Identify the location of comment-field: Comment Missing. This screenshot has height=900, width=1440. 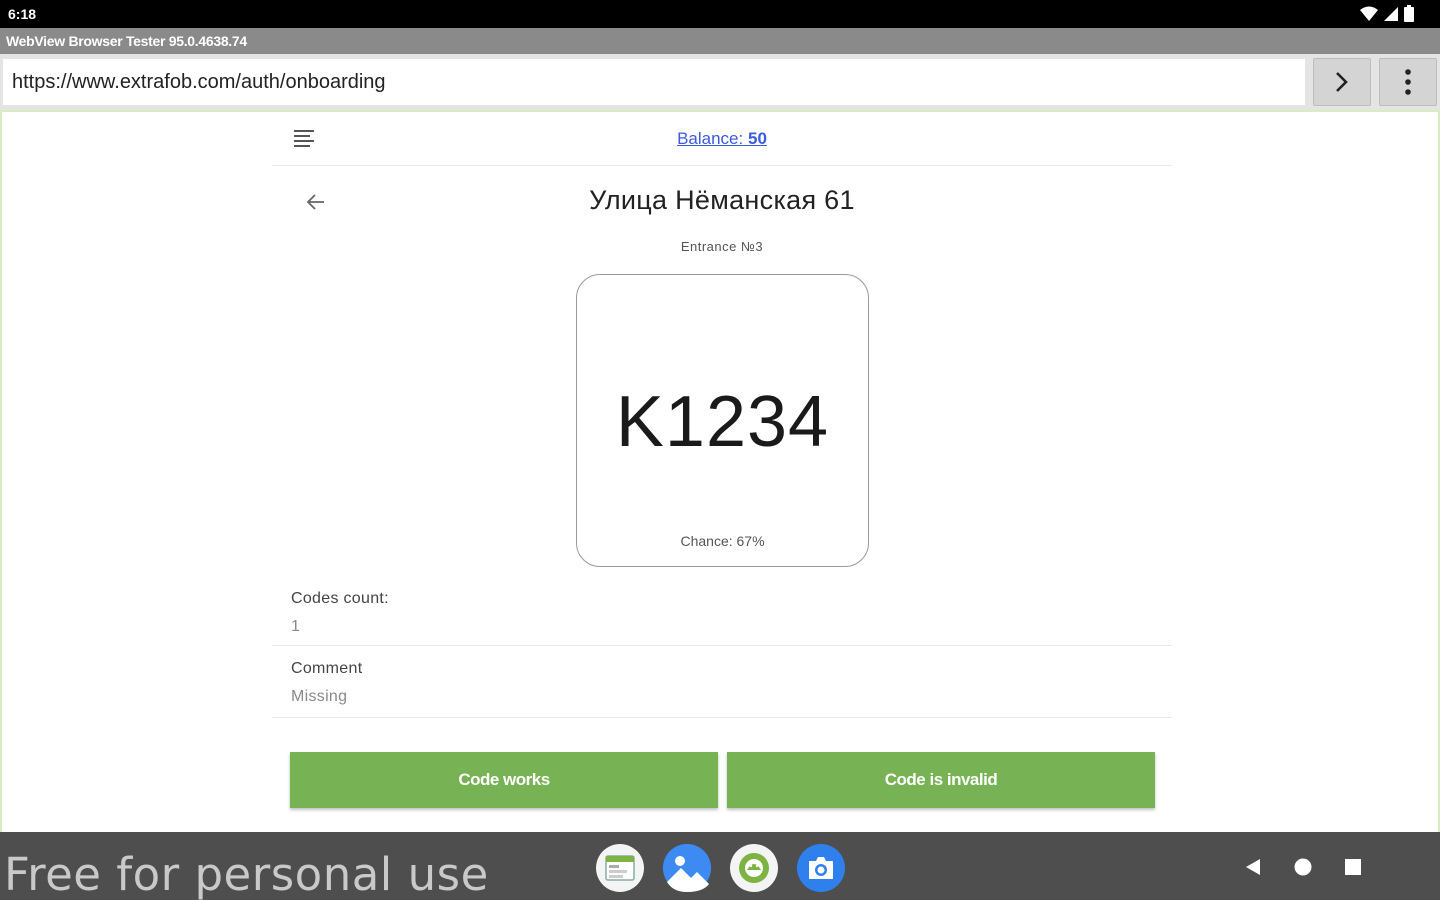
(722, 685).